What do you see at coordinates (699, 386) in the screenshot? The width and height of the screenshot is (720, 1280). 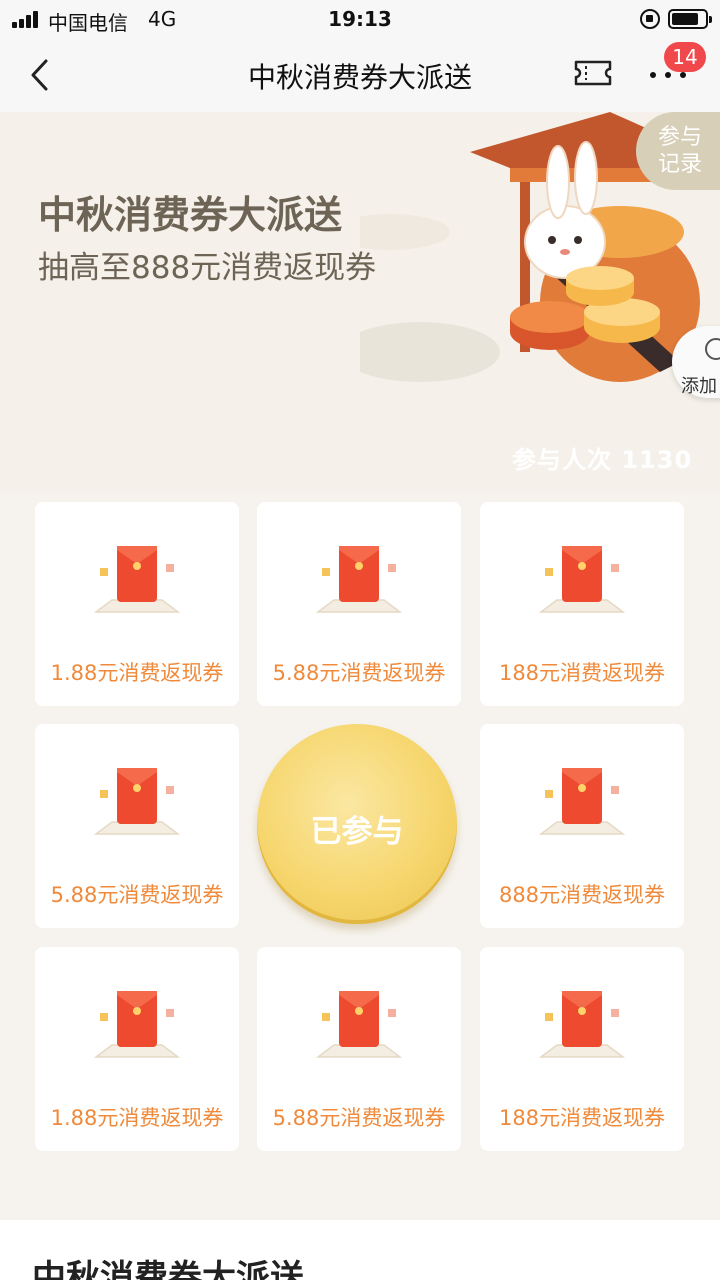 I see `add-label: 添加` at bounding box center [699, 386].